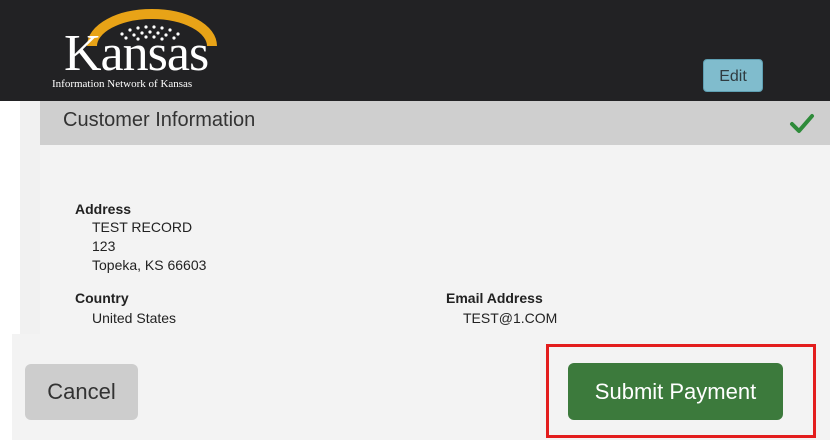  What do you see at coordinates (122, 84) in the screenshot?
I see `logo-subtitle: Information Network of Kansas` at bounding box center [122, 84].